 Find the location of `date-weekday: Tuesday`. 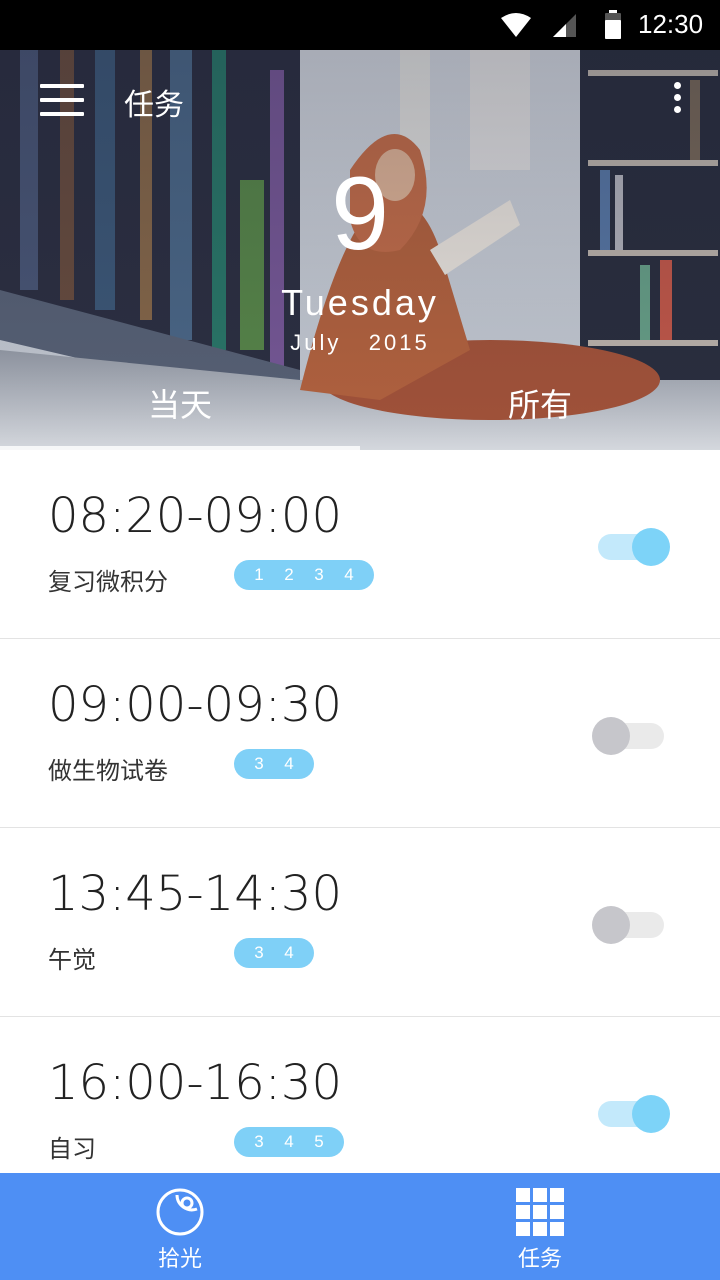

date-weekday: Tuesday is located at coordinates (360, 302).